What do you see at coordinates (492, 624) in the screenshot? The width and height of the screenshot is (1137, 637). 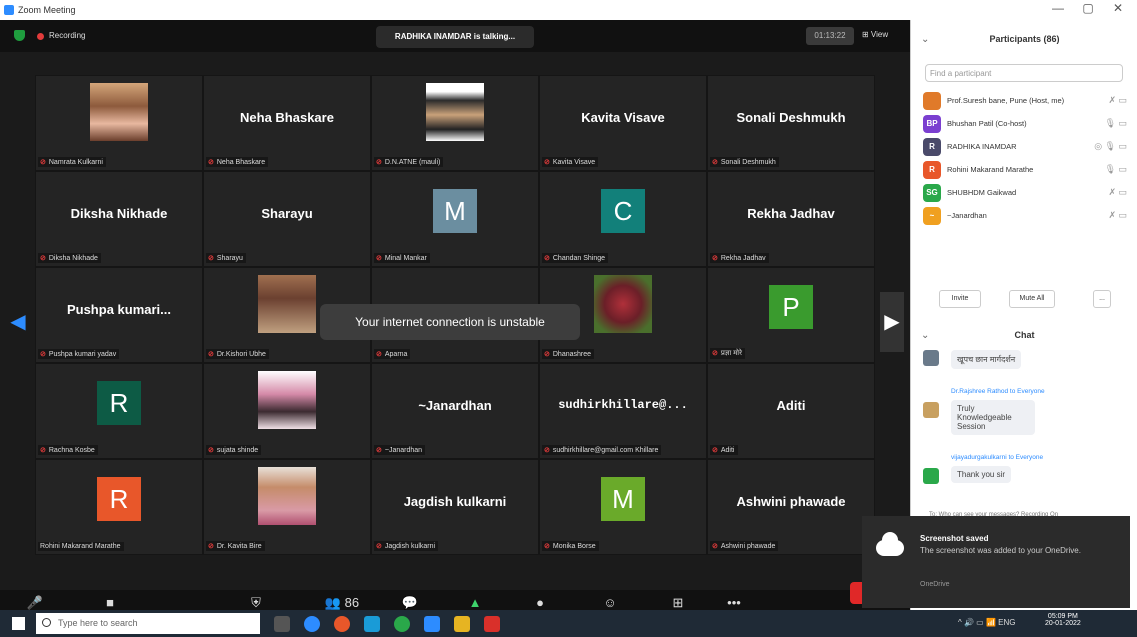 I see `pdf-reader-icon` at bounding box center [492, 624].